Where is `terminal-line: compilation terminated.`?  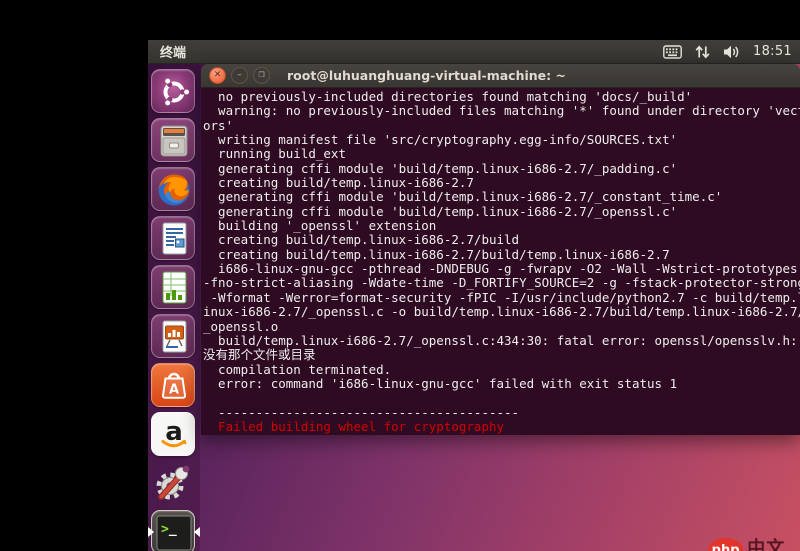 terminal-line: compilation terminated. is located at coordinates (297, 369).